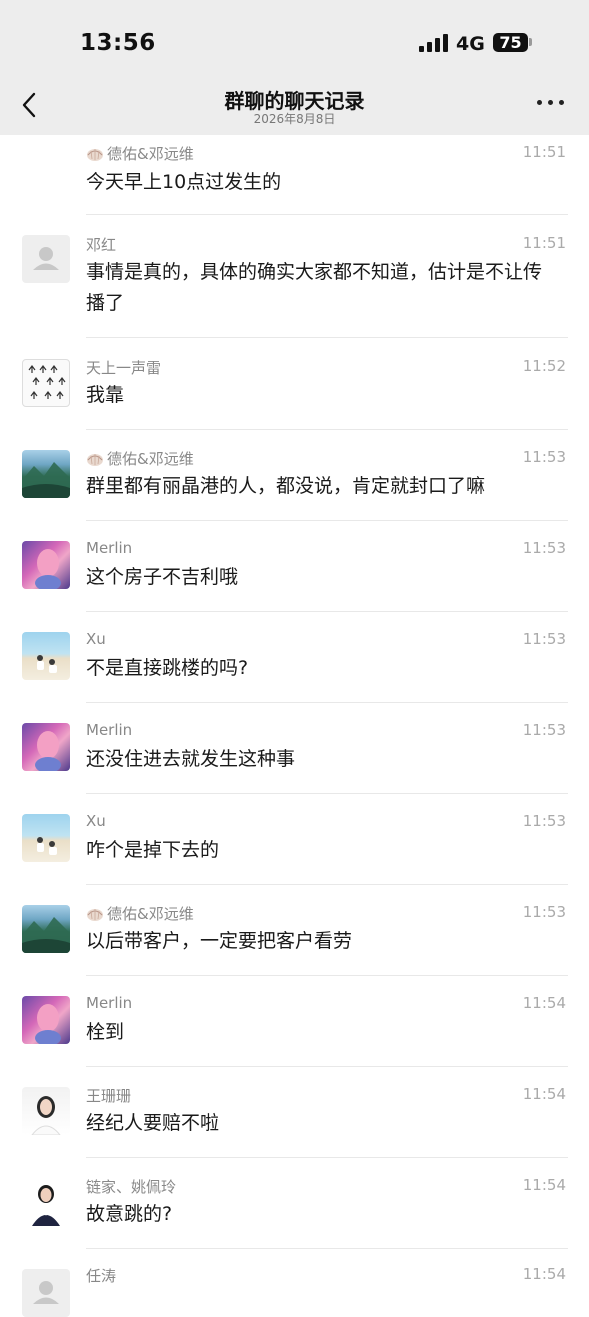 Image resolution: width=589 pixels, height=1317 pixels. Describe the element at coordinates (101, 245) in the screenshot. I see `message-sender: 邓红` at that location.